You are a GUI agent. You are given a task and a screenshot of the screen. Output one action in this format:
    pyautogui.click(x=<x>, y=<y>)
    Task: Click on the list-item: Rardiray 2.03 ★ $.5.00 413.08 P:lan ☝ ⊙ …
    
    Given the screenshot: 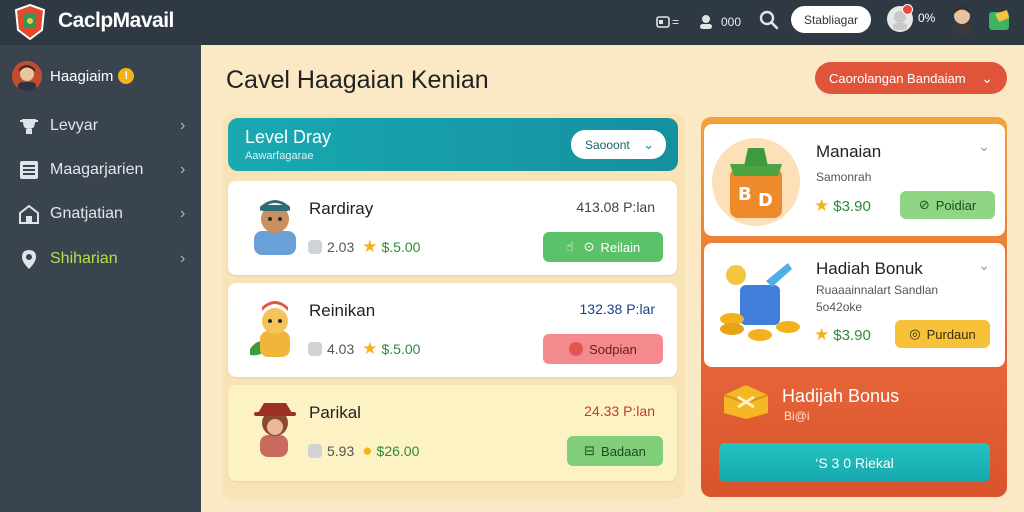 What is the action you would take?
    pyautogui.click(x=452, y=228)
    